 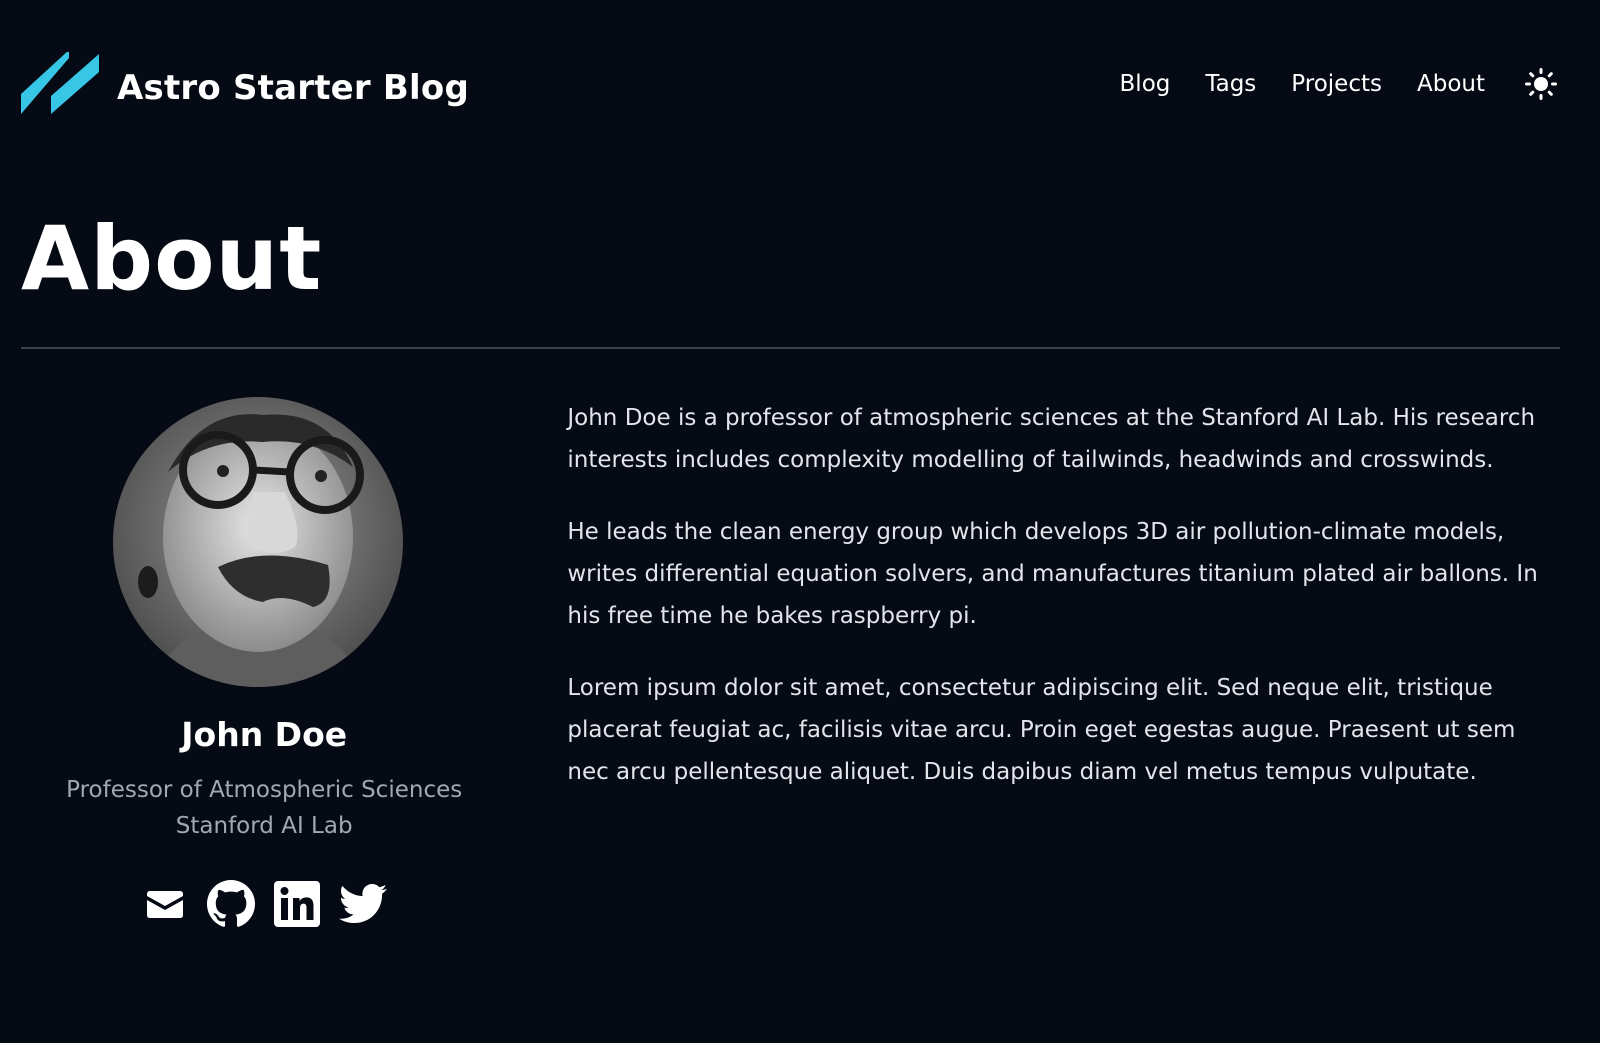 I want to click on home-link: Astro Starter Blog, so click(x=245, y=84).